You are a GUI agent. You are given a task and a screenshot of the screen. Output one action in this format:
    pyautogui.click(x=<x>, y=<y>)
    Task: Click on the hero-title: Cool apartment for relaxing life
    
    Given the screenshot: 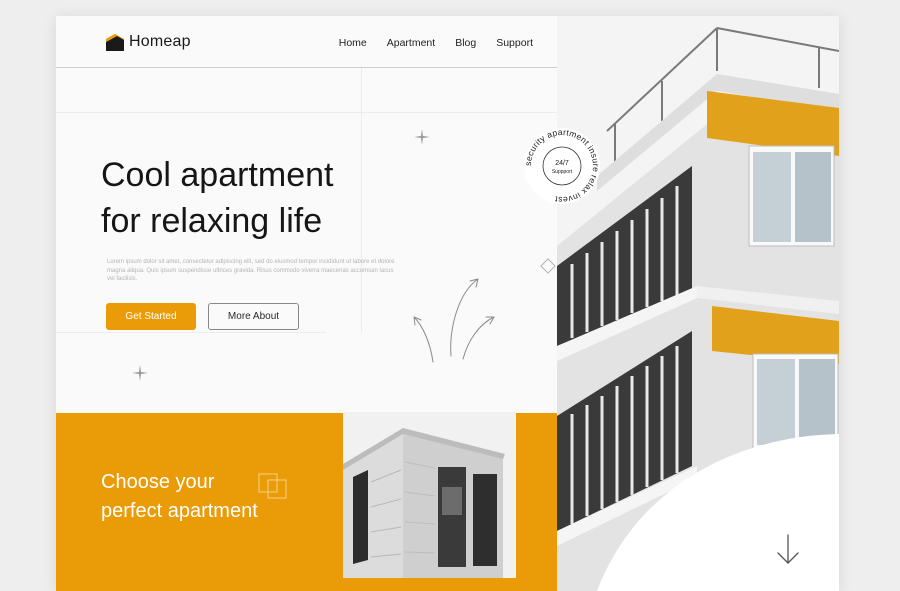 What is the action you would take?
    pyautogui.click(x=271, y=198)
    